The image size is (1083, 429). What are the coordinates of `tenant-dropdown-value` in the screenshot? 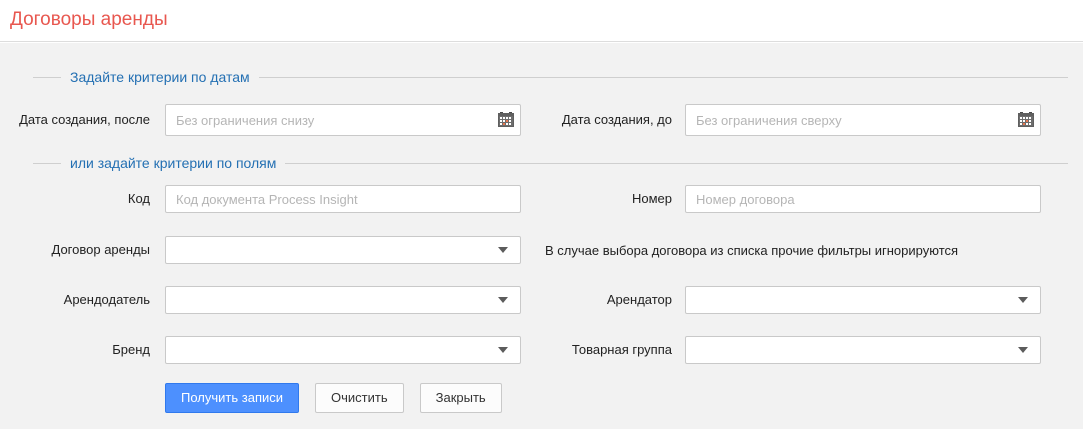 It's located at (863, 300).